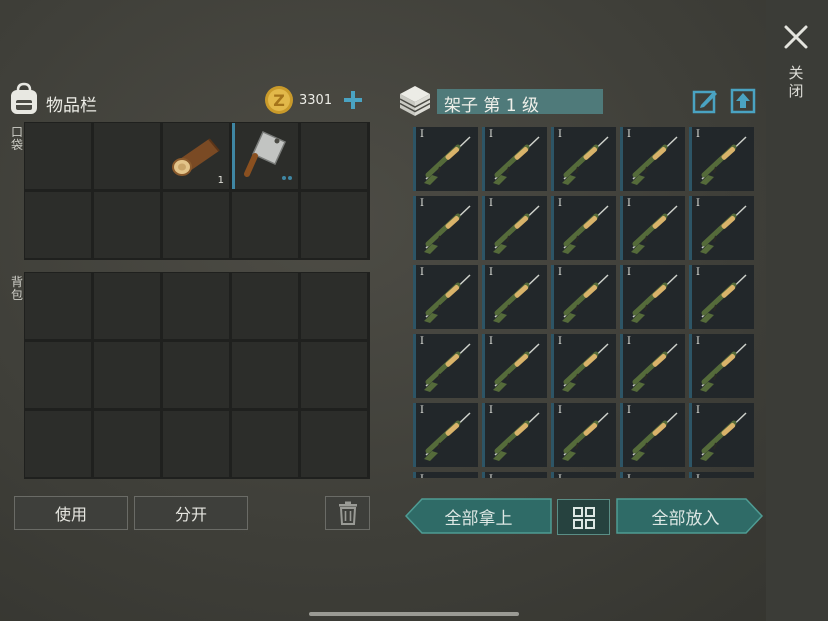  What do you see at coordinates (71, 513) in the screenshot?
I see `use-button: 使用` at bounding box center [71, 513].